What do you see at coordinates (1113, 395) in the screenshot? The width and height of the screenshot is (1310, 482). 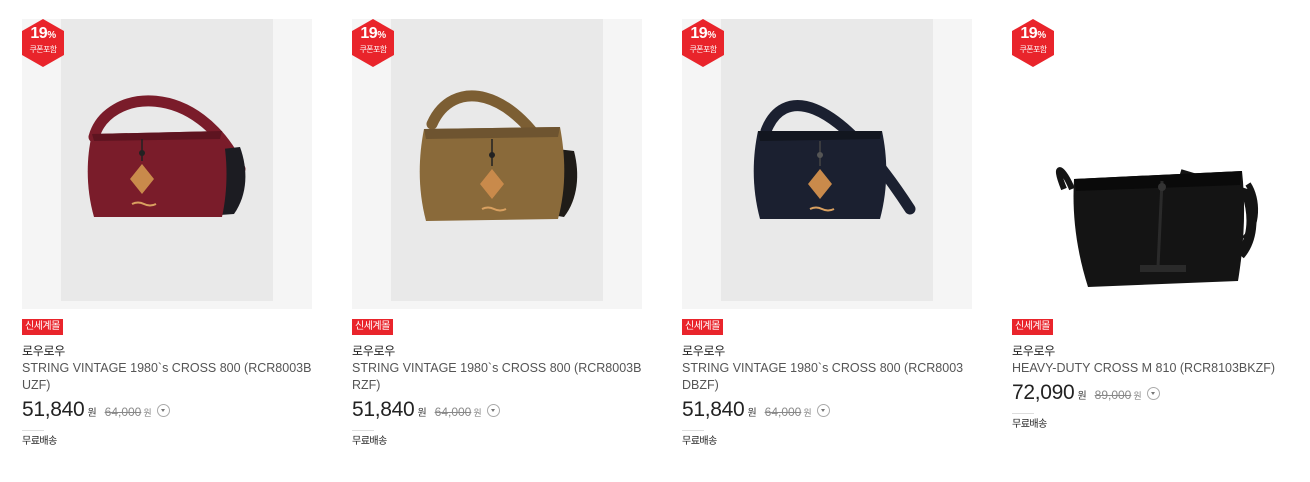 I see `original-price: 89,000` at bounding box center [1113, 395].